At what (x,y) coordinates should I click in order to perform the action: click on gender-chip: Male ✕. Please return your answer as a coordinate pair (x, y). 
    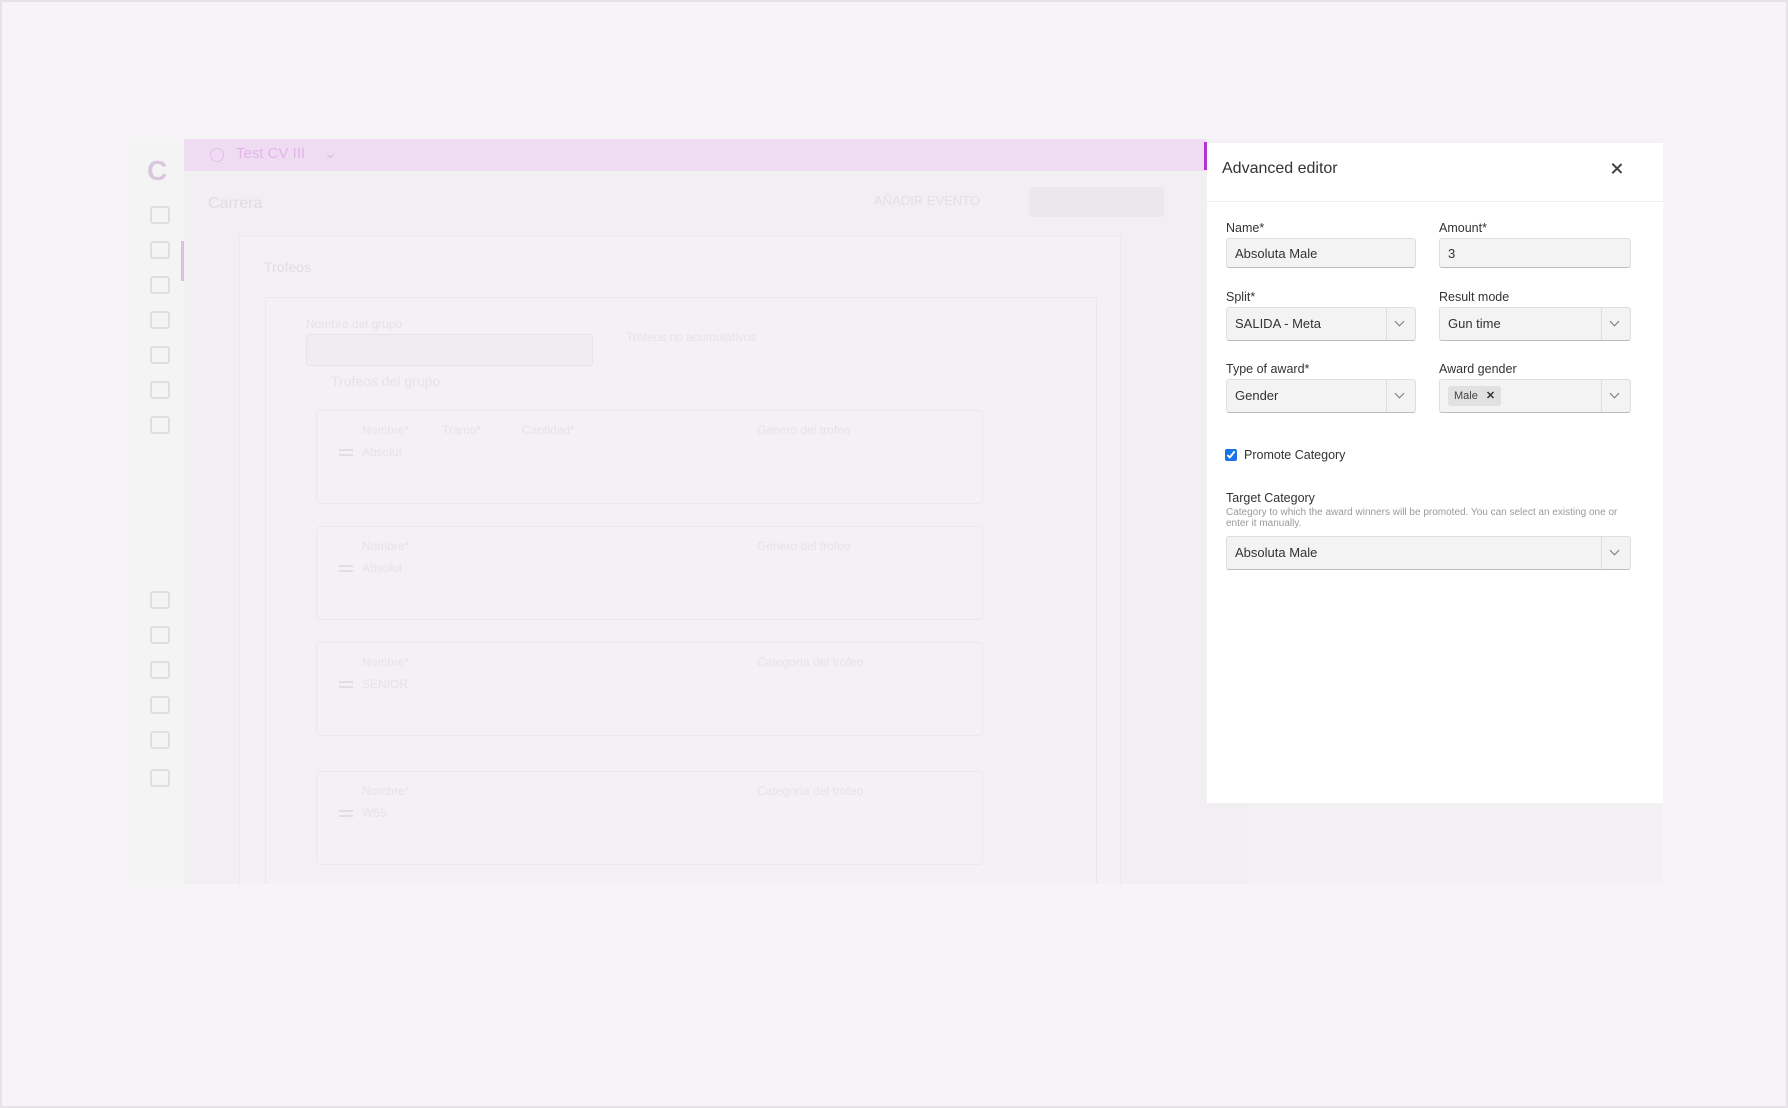
    Looking at the image, I should click on (1475, 396).